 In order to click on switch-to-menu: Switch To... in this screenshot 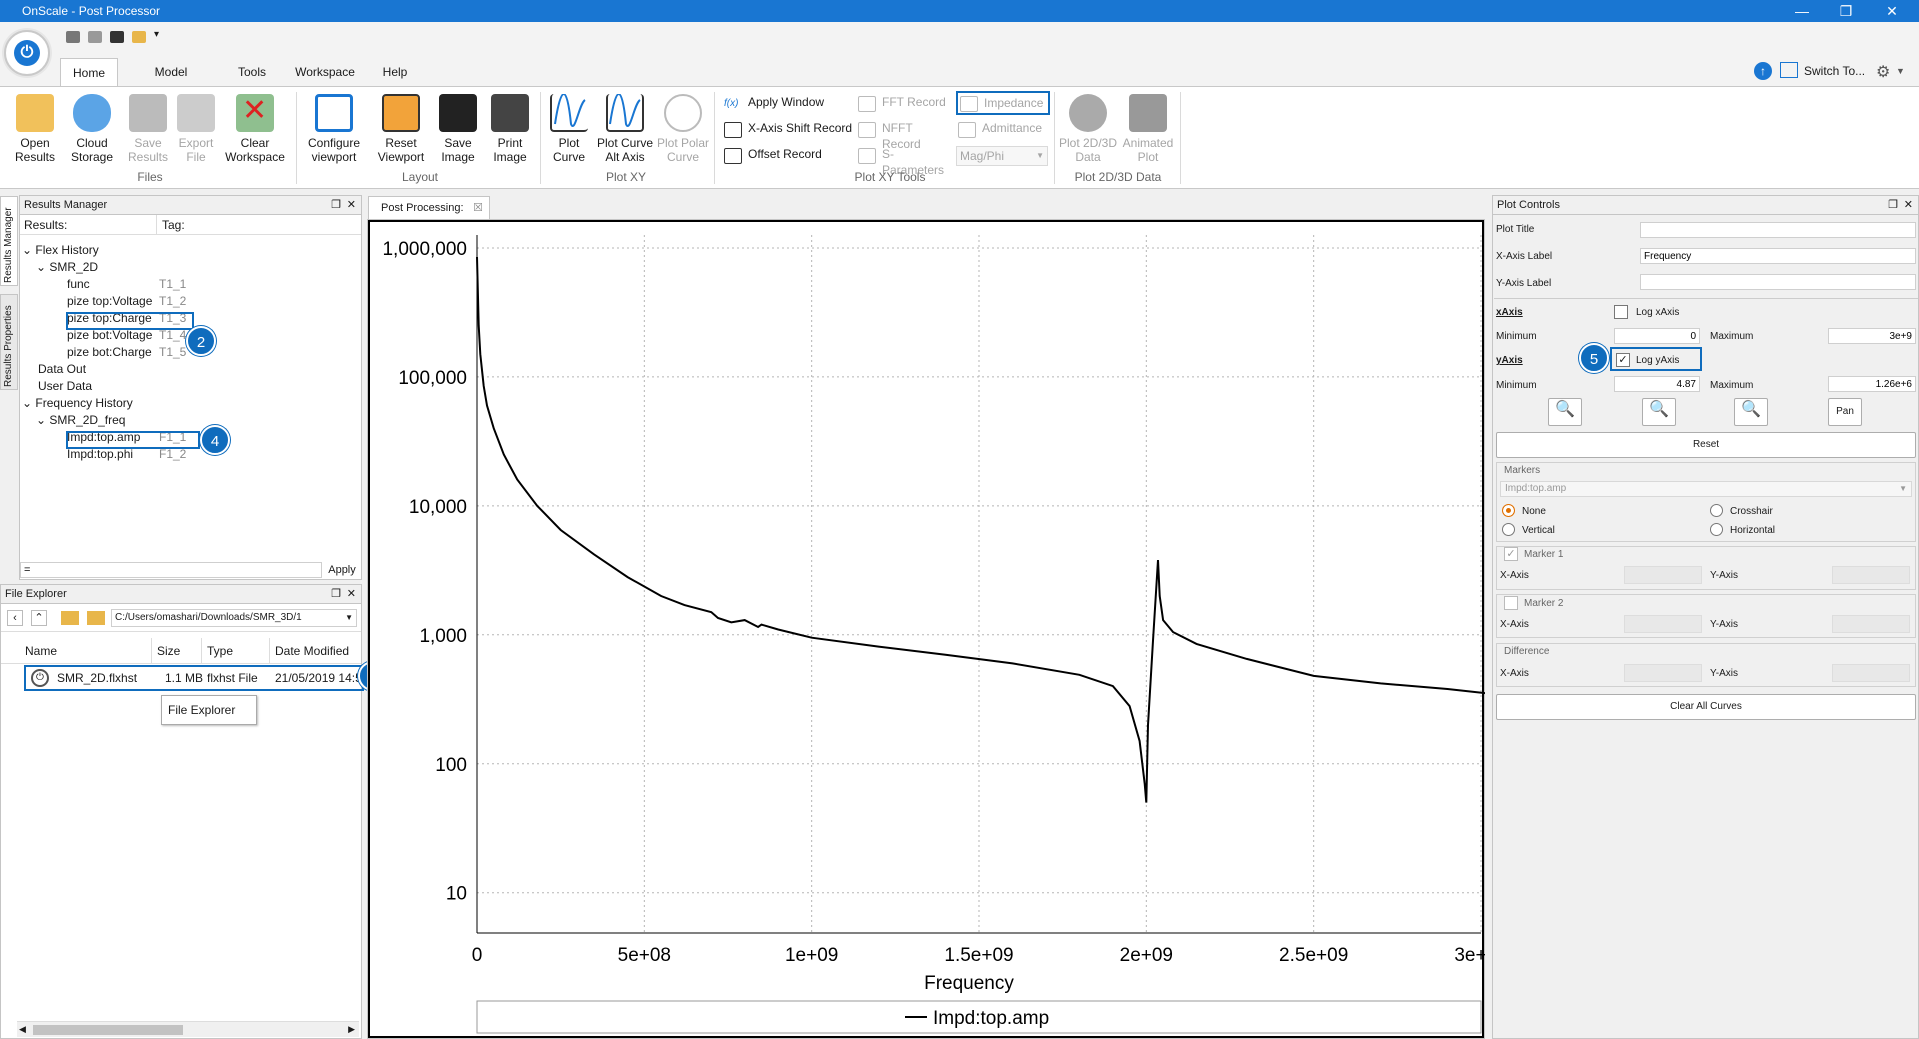, I will do `click(1834, 71)`.